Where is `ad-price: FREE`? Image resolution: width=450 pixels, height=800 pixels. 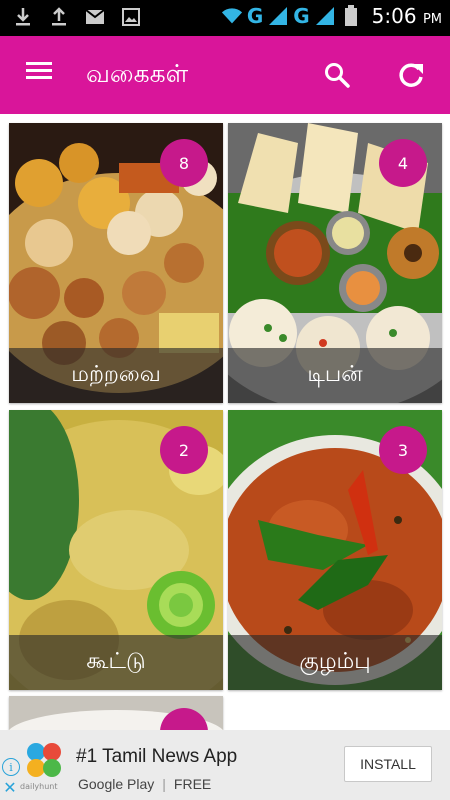 ad-price: FREE is located at coordinates (192, 784).